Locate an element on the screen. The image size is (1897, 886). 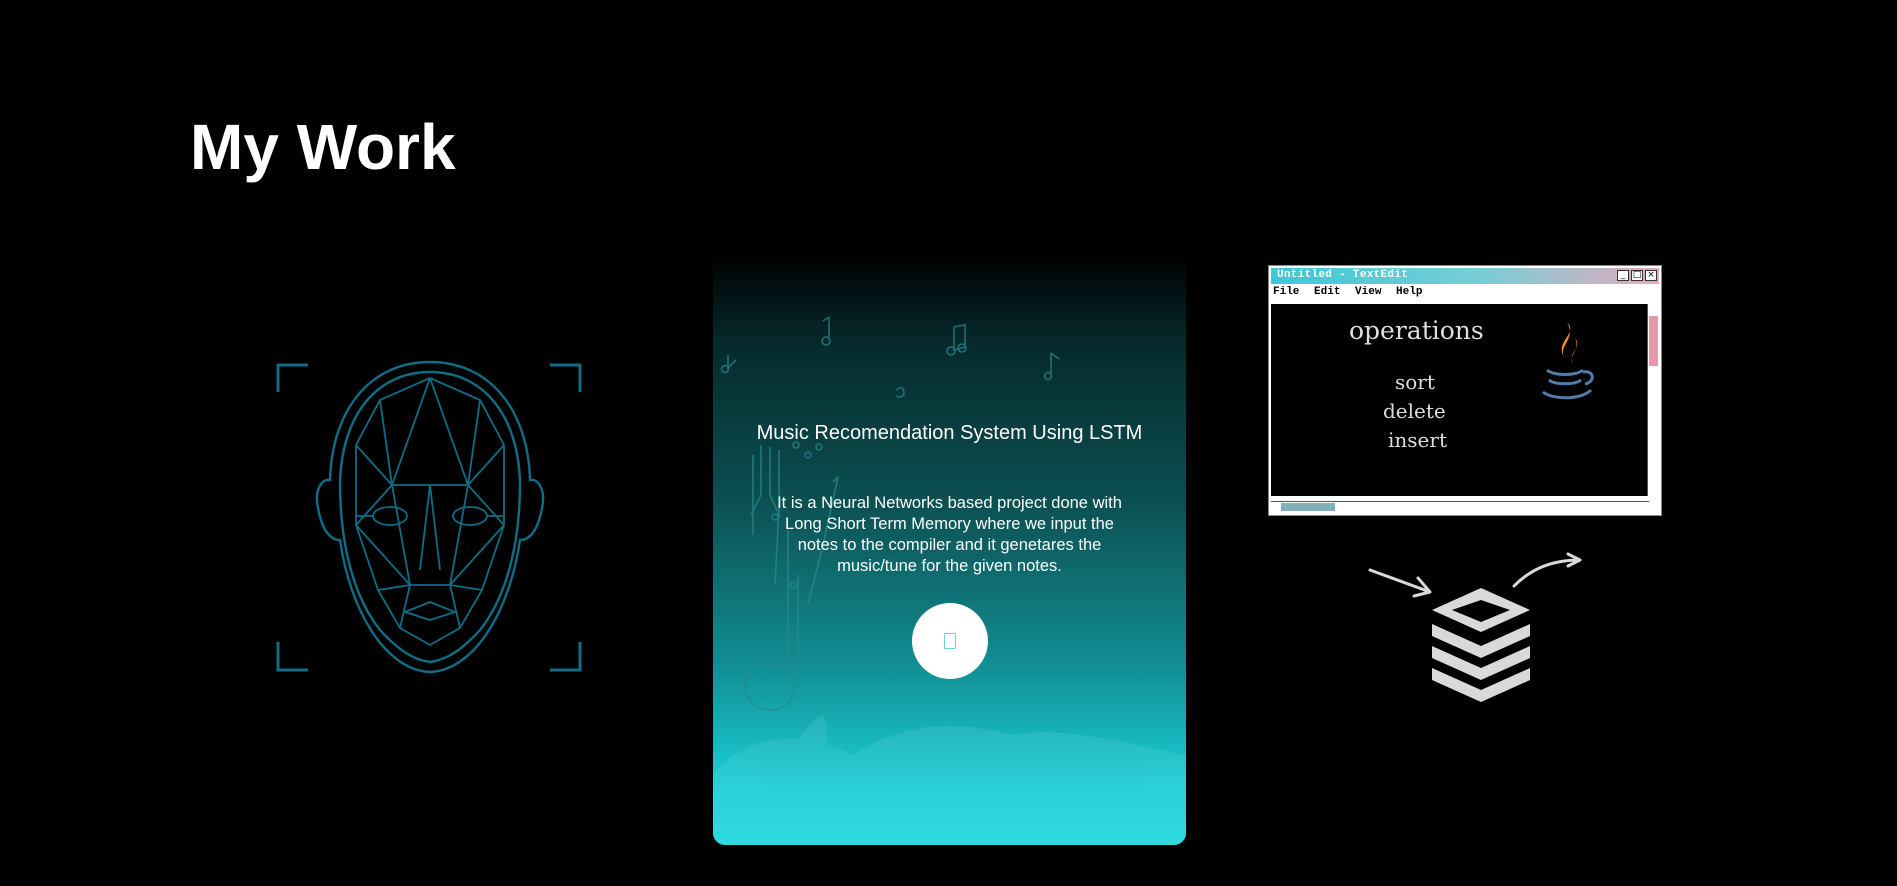
java-logo-icon is located at coordinates (1568, 361).